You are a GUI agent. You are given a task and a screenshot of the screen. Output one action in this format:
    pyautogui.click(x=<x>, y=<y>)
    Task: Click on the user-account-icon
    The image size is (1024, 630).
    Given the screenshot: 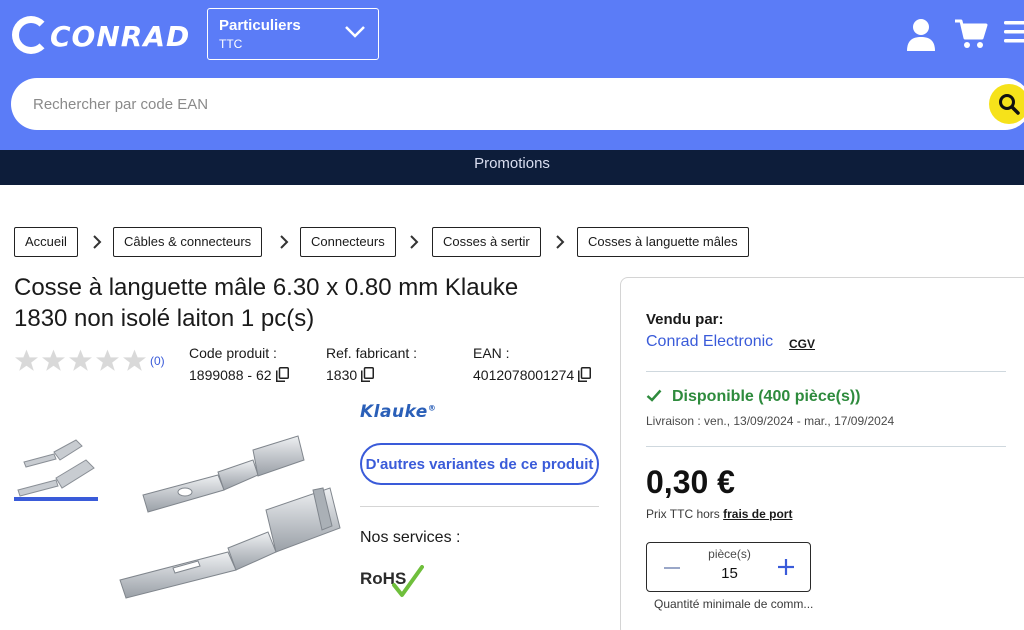 What is the action you would take?
    pyautogui.click(x=921, y=35)
    